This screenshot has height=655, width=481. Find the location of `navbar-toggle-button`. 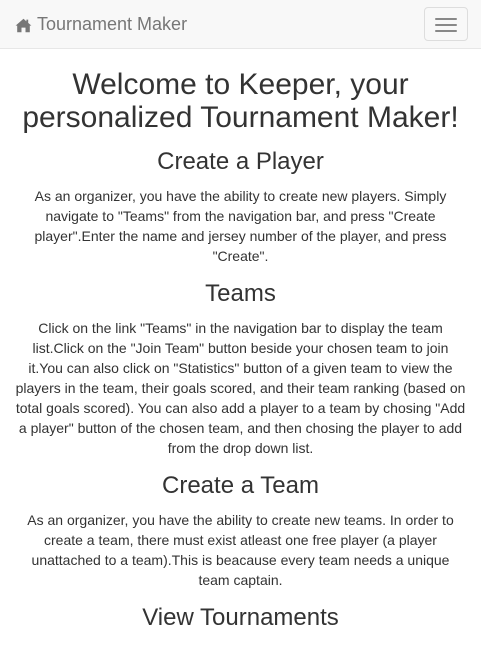

navbar-toggle-button is located at coordinates (446, 24).